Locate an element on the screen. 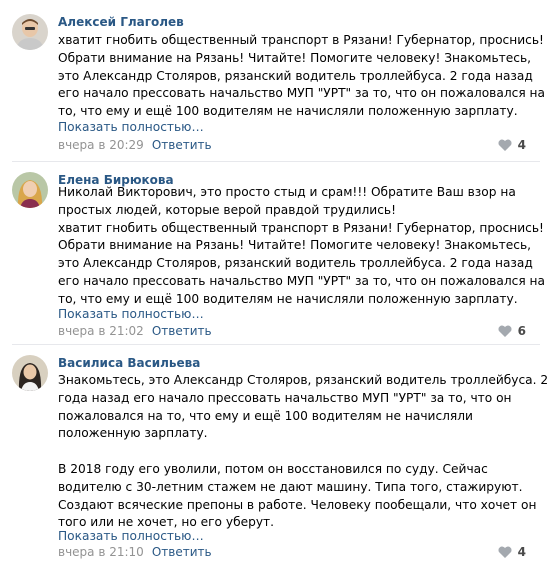 The height and width of the screenshot is (566, 552). comment-meta: вчера в 20:29 Ответить is located at coordinates (135, 145).